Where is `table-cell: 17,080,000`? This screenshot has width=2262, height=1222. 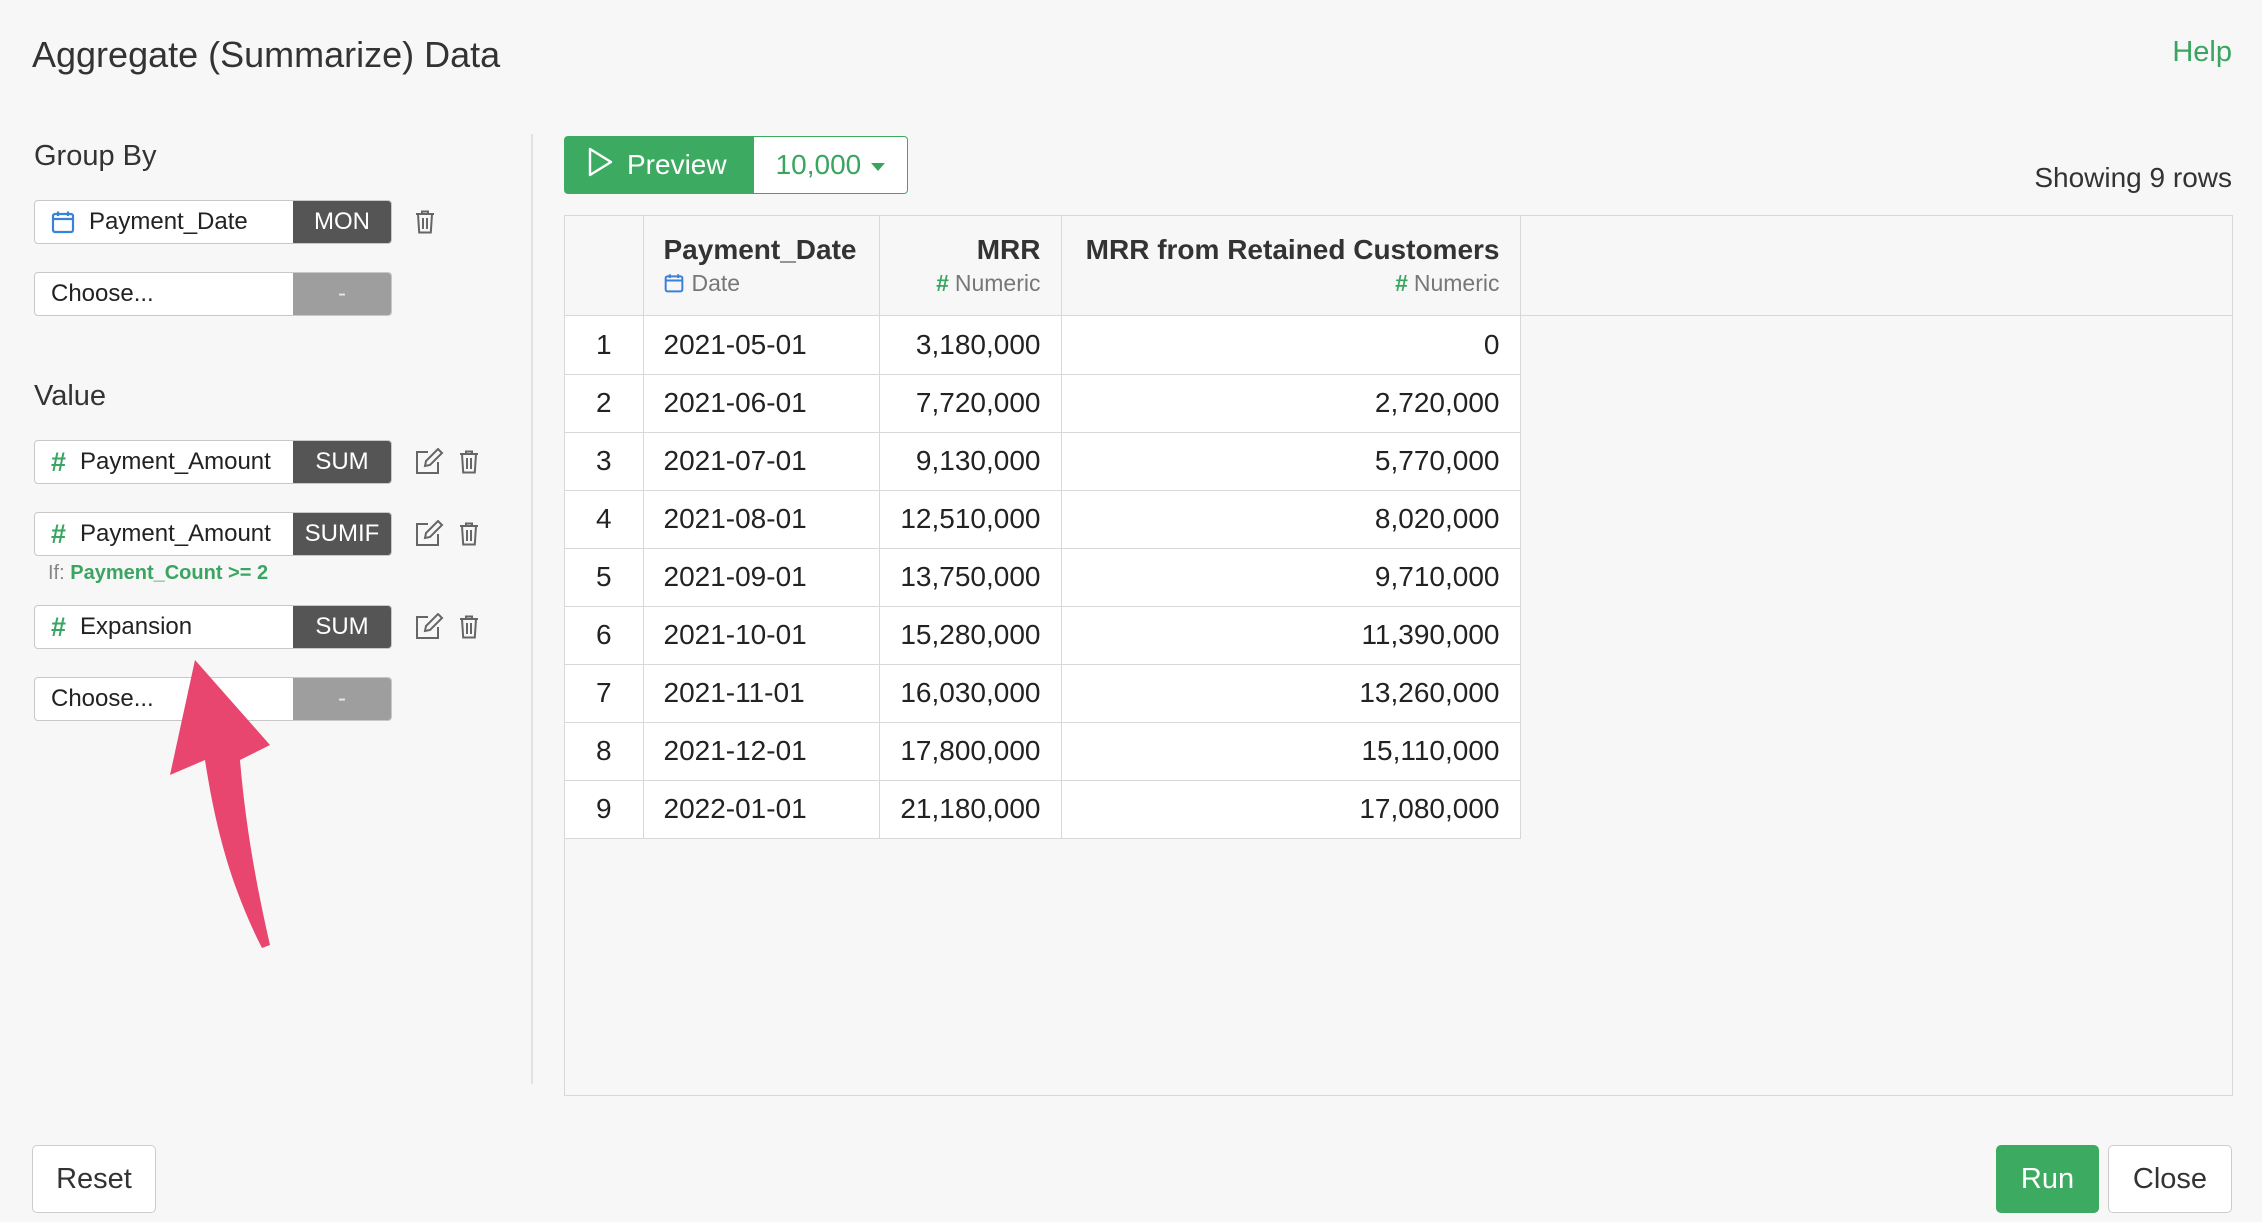
table-cell: 17,080,000 is located at coordinates (1291, 809).